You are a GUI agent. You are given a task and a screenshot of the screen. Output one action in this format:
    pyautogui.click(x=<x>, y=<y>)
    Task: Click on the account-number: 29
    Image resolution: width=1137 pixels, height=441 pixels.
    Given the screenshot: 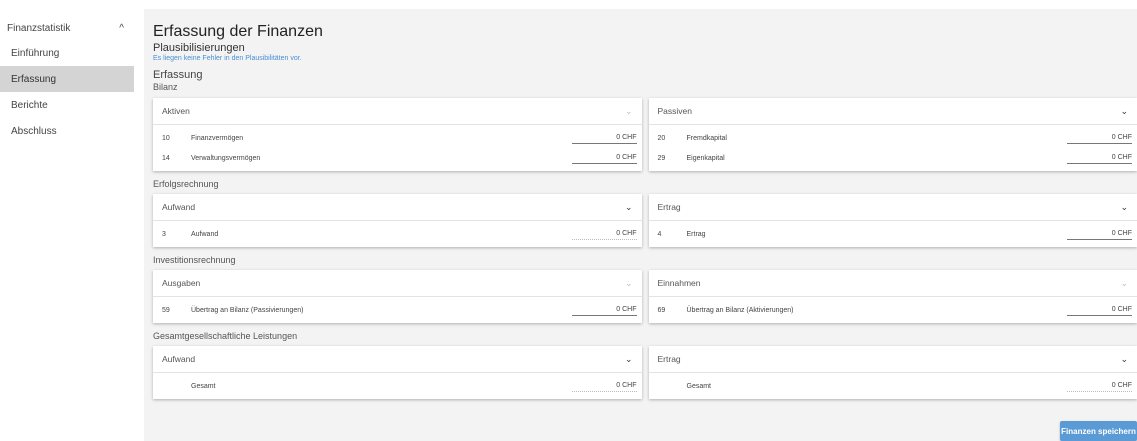 What is the action you would take?
    pyautogui.click(x=661, y=158)
    